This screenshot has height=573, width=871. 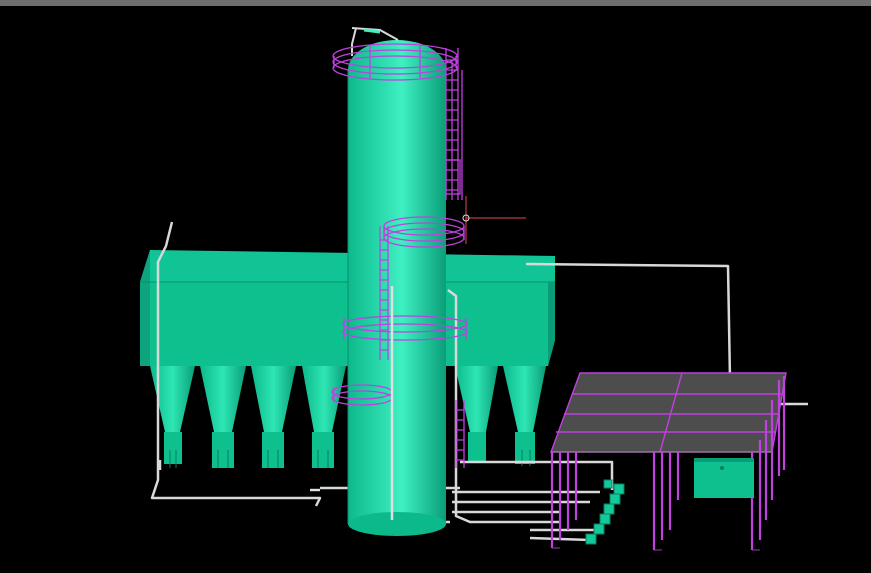 I want to click on small-tank, so click(x=724, y=478).